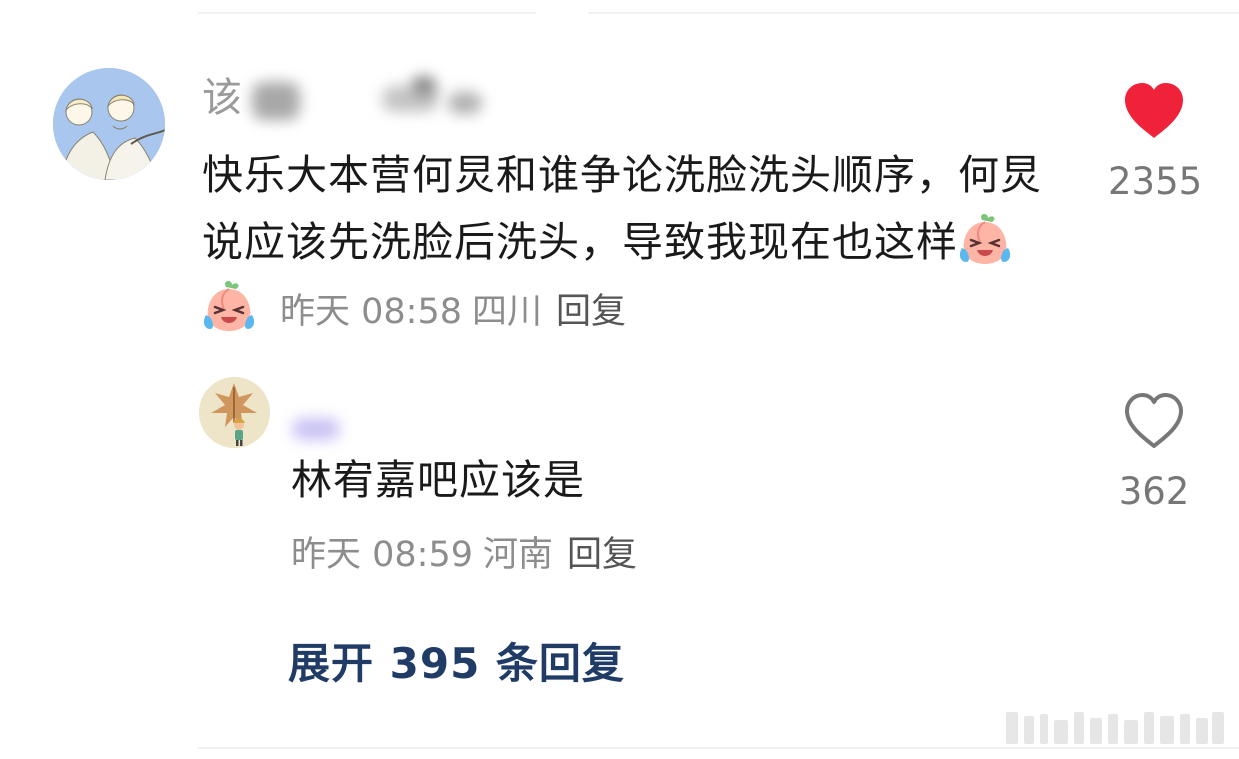 The width and height of the screenshot is (1239, 759). Describe the element at coordinates (1154, 110) in the screenshot. I see `heart-filled-icon` at that location.